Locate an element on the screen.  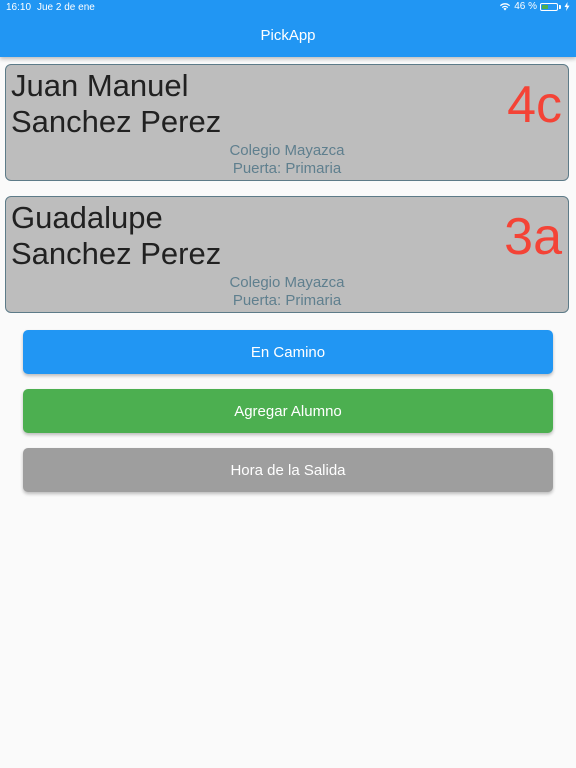
status-right: 46 % is located at coordinates (534, 6).